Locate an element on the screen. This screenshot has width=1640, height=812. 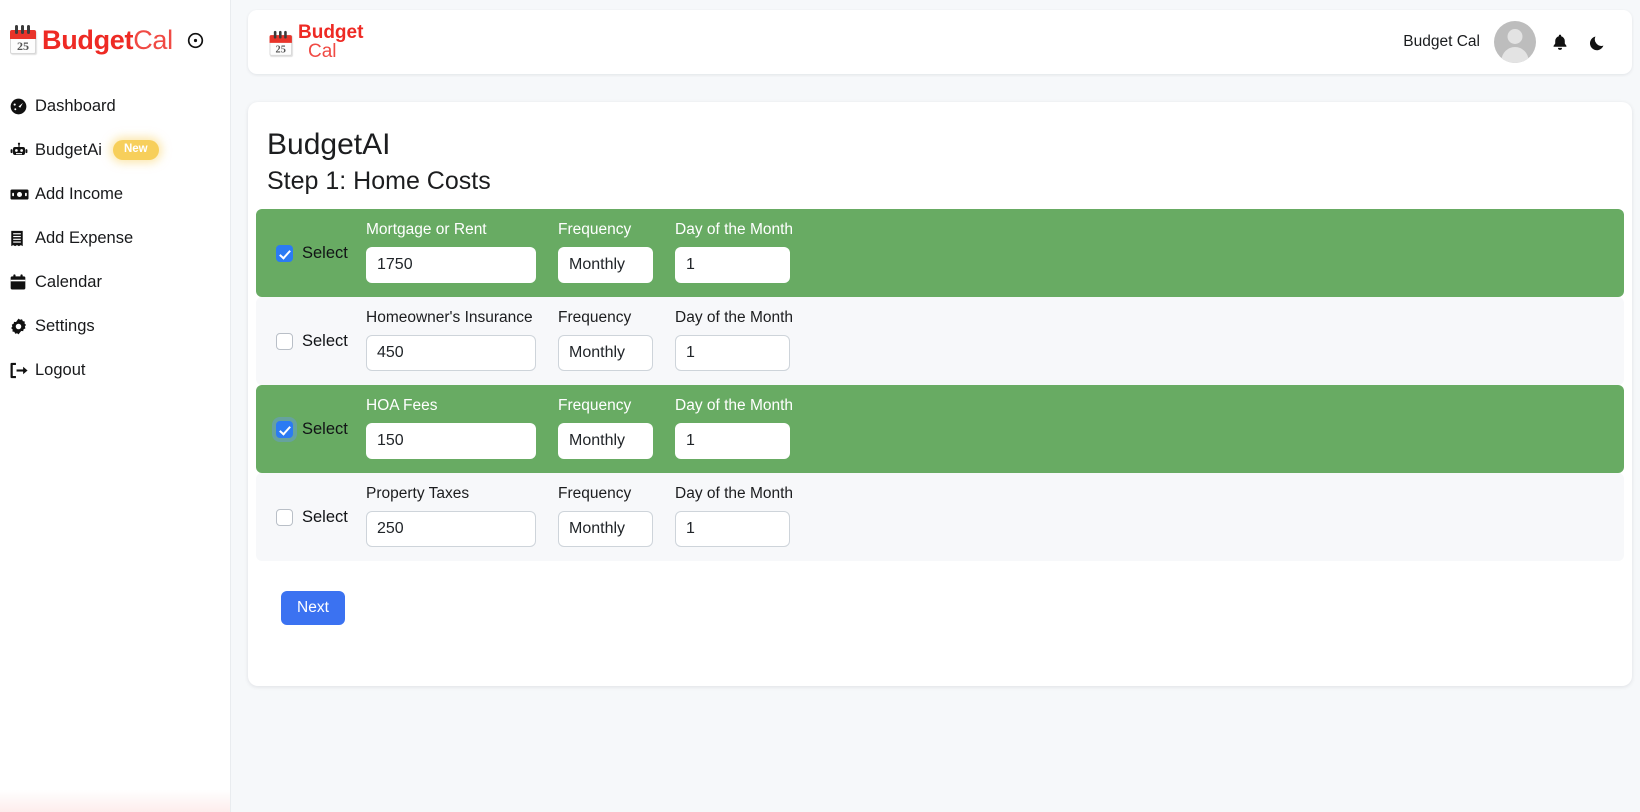
moon-icon is located at coordinates (1598, 42).